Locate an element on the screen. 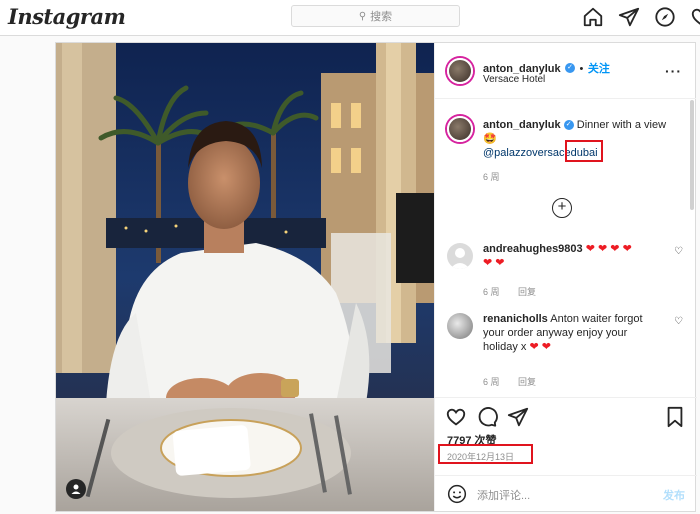 This screenshot has height=514, width=700. search-placeholder: 搜索 is located at coordinates (381, 17).